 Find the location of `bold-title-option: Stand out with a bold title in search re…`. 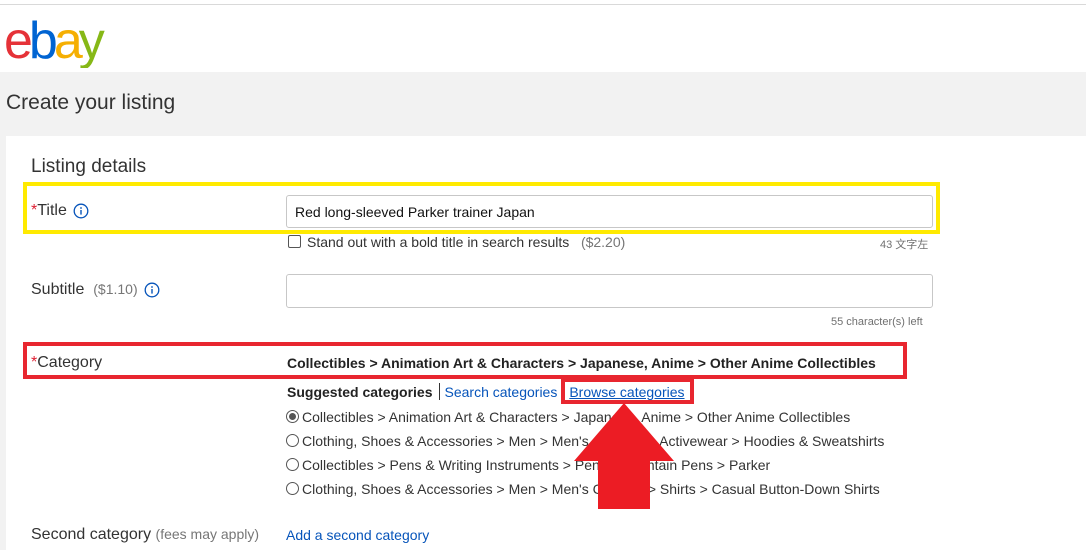

bold-title-option: Stand out with a bold title in search re… is located at coordinates (456, 242).